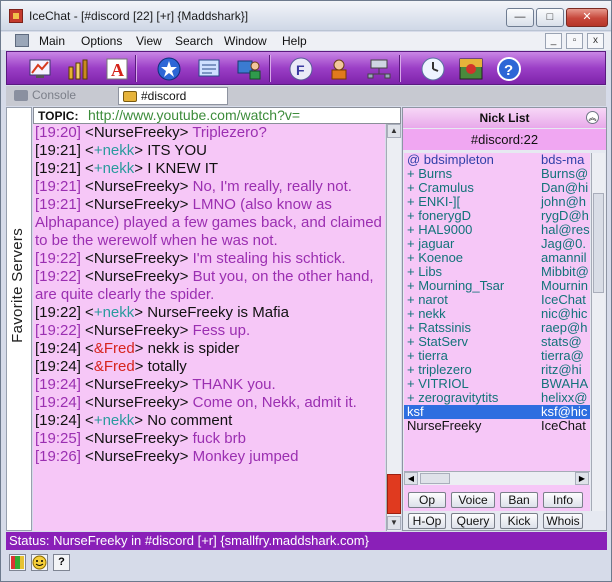 The image size is (612, 582). Describe the element at coordinates (497, 426) in the screenshot. I see `nick-list-item: NurseFreeky IceChat` at that location.